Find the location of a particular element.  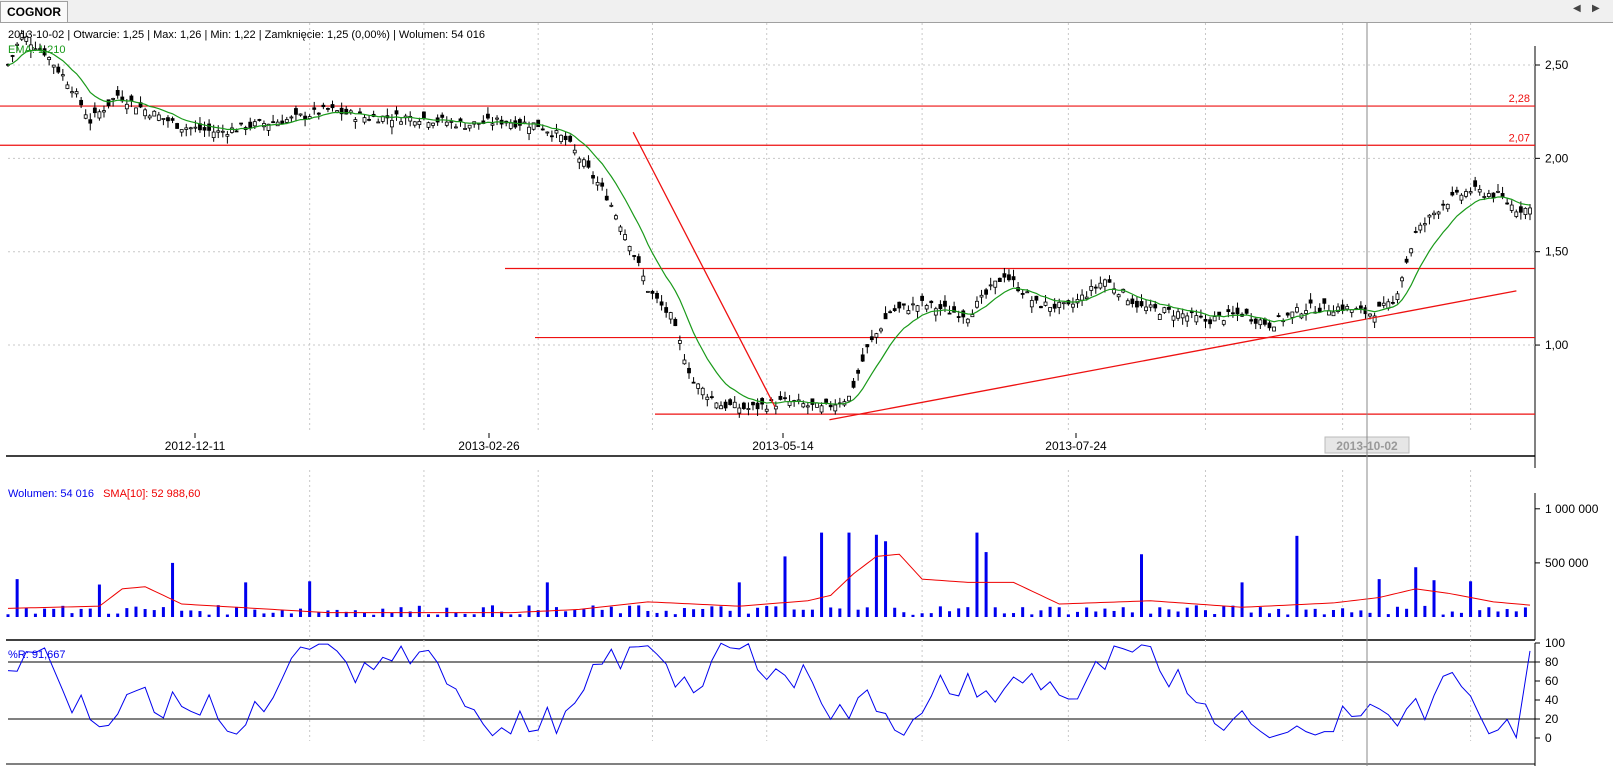

volume-axis-ticks: 1 000 000 500 000 is located at coordinates (1567, 536).